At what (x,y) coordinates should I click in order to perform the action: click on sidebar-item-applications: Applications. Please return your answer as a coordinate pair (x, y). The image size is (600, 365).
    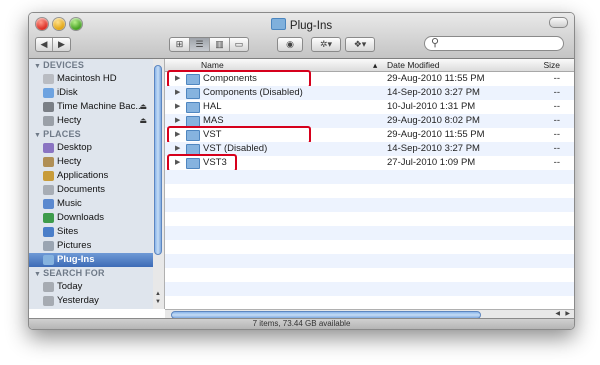
    Looking at the image, I should click on (91, 176).